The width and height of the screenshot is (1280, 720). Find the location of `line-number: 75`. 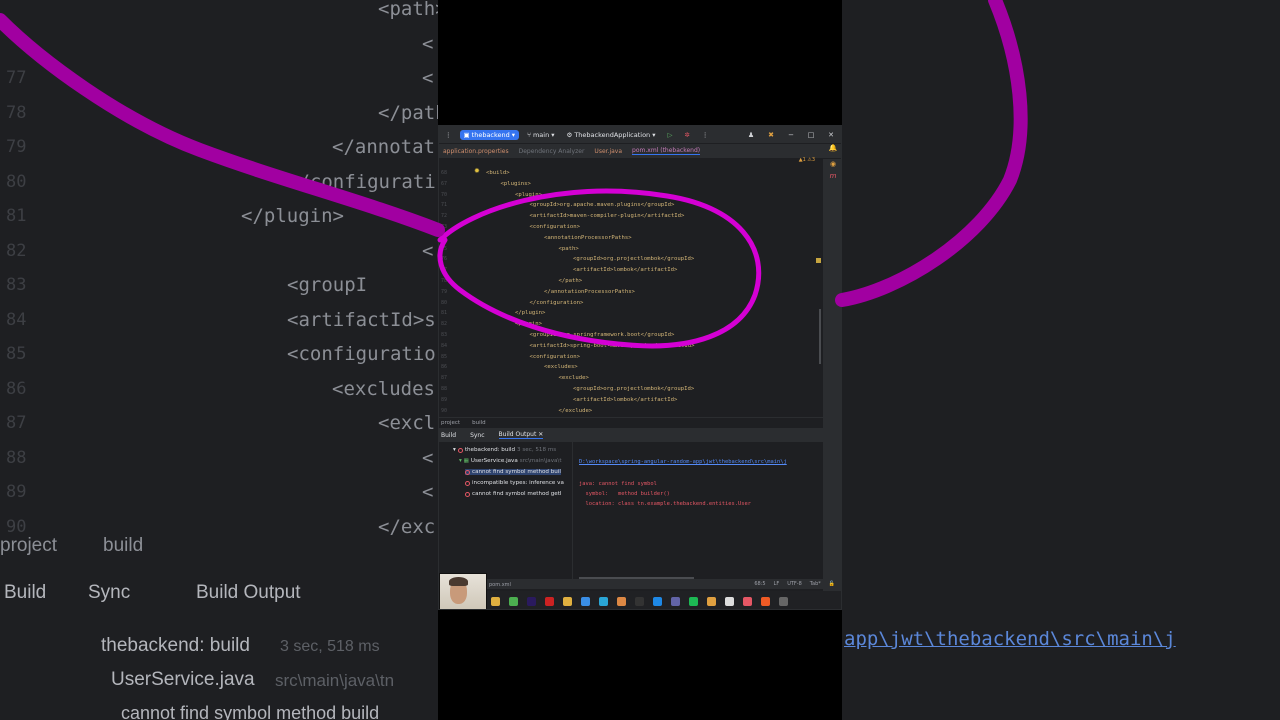

line-number: 75 is located at coordinates (444, 248).